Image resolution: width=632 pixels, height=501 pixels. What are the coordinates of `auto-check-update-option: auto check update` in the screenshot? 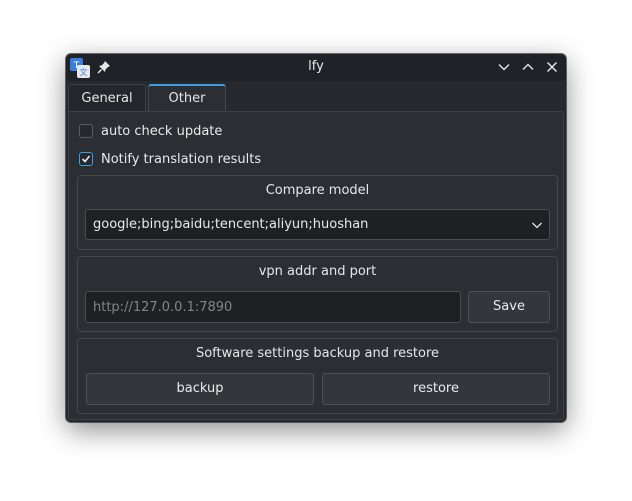 It's located at (150, 131).